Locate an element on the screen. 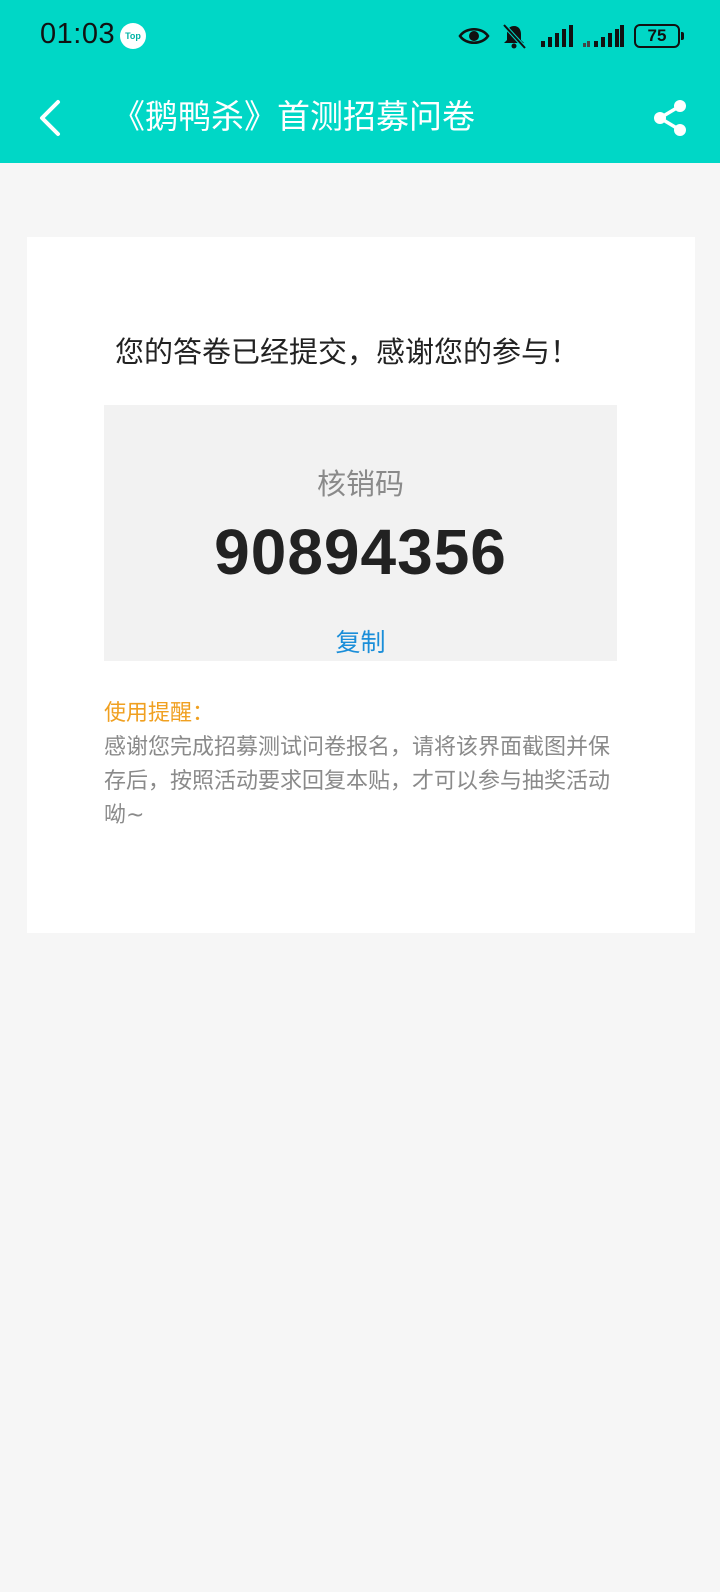 Image resolution: width=720 pixels, height=1592 pixels. chevron-left-icon is located at coordinates (50, 118).